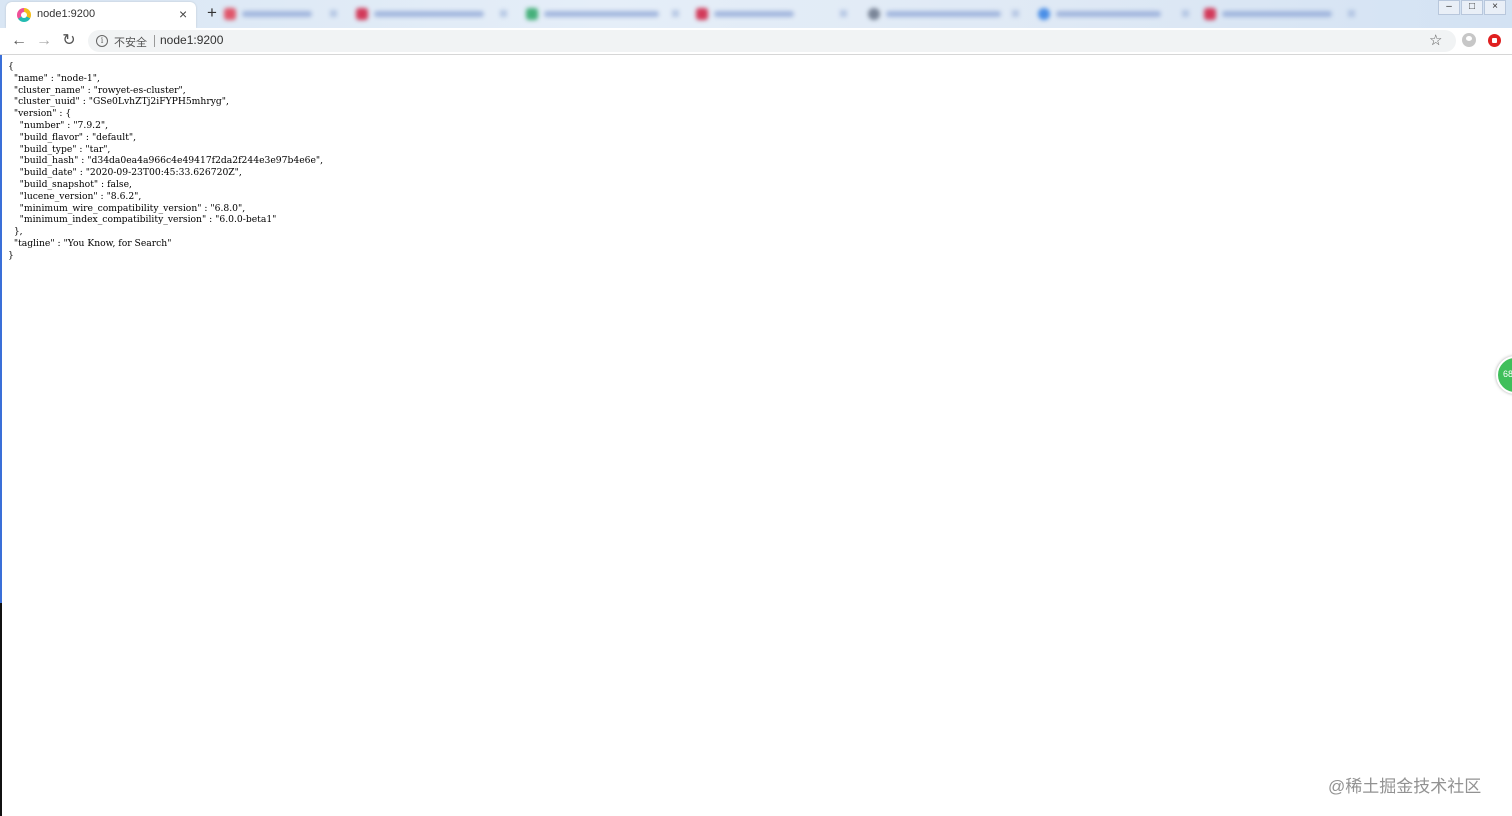  What do you see at coordinates (130, 42) in the screenshot?
I see `security-status: 不安全` at bounding box center [130, 42].